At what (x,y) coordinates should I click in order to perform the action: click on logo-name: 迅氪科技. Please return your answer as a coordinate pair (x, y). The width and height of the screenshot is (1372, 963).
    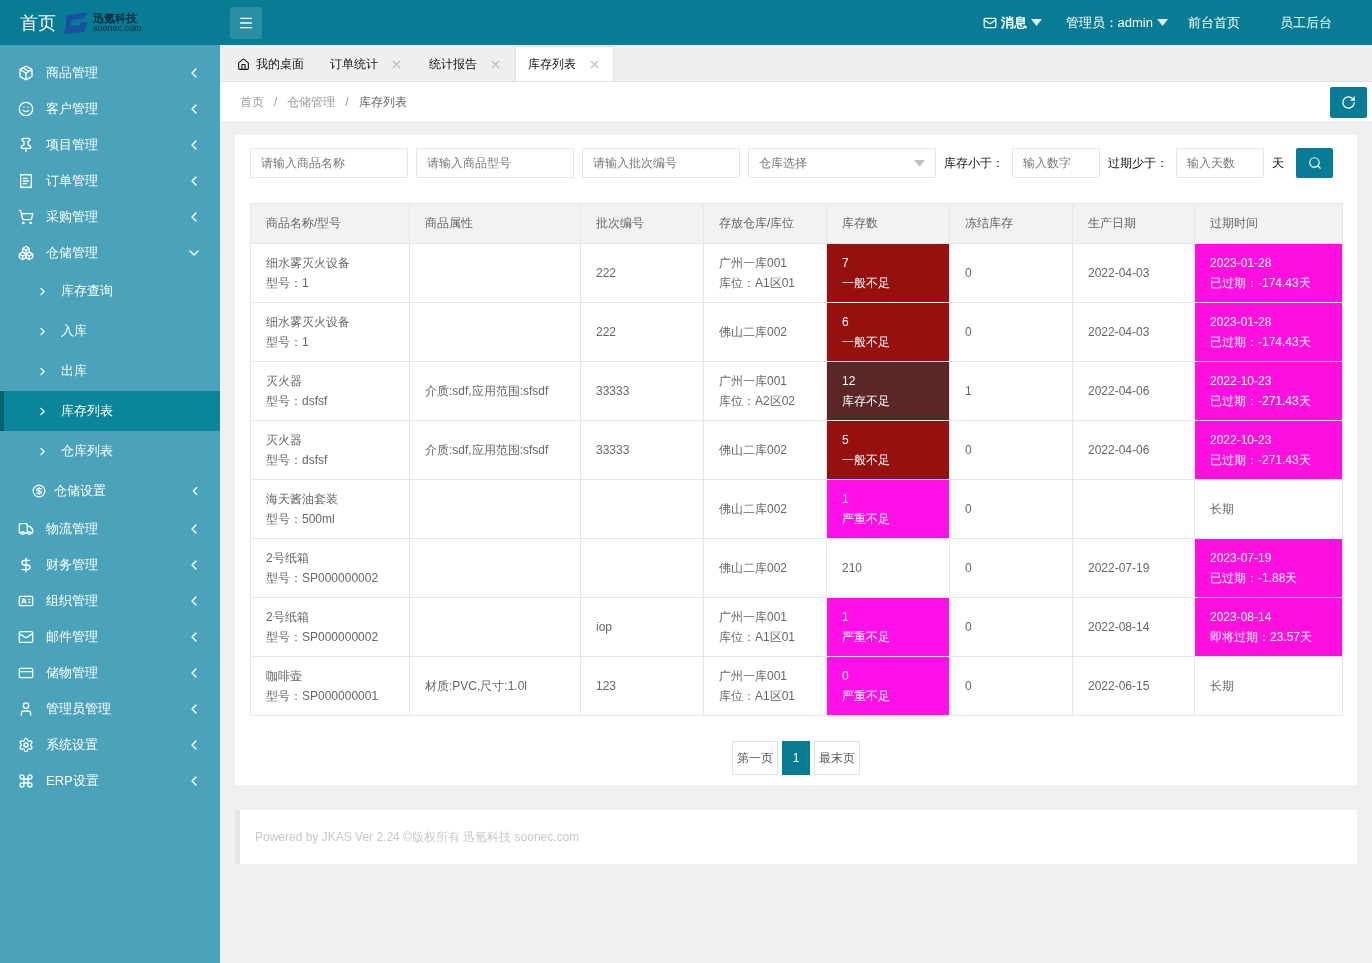
    Looking at the image, I should click on (115, 18).